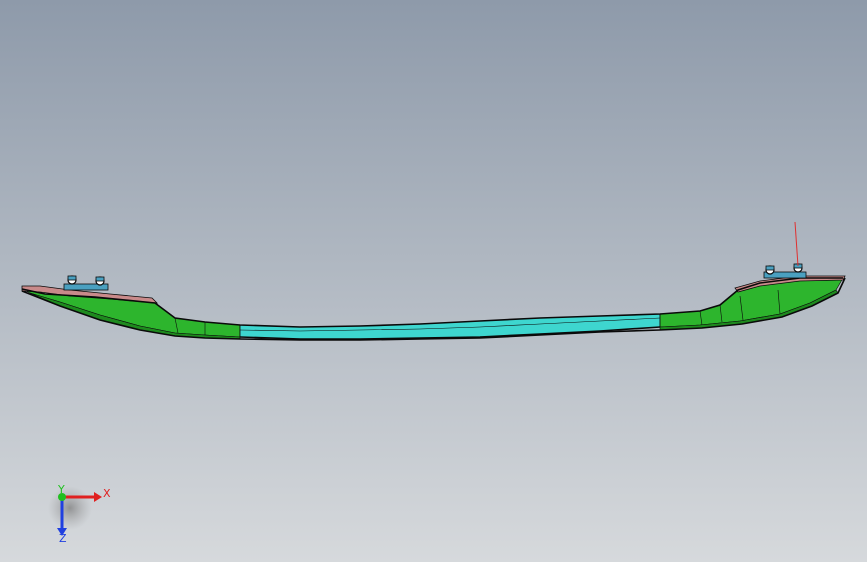 The width and height of the screenshot is (867, 562). What do you see at coordinates (107, 493) in the screenshot?
I see `x-axis-label: X` at bounding box center [107, 493].